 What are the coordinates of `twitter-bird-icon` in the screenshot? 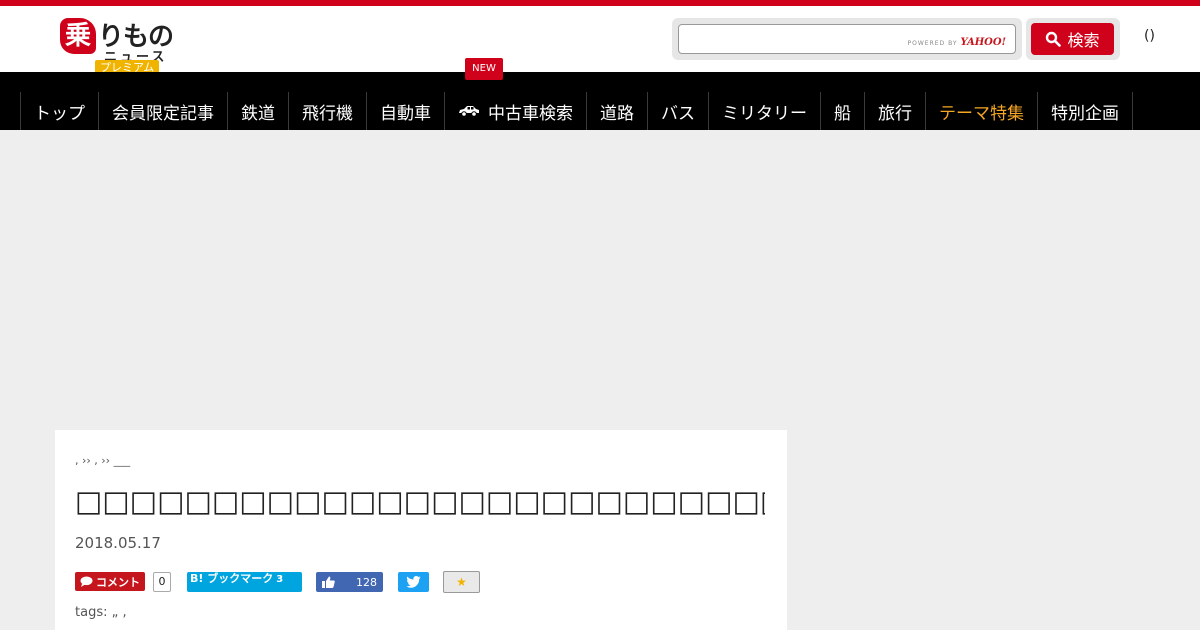 It's located at (413, 582).